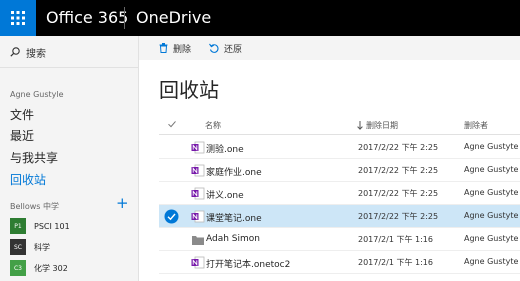  I want to click on suite-title: Office 365, so click(87, 18).